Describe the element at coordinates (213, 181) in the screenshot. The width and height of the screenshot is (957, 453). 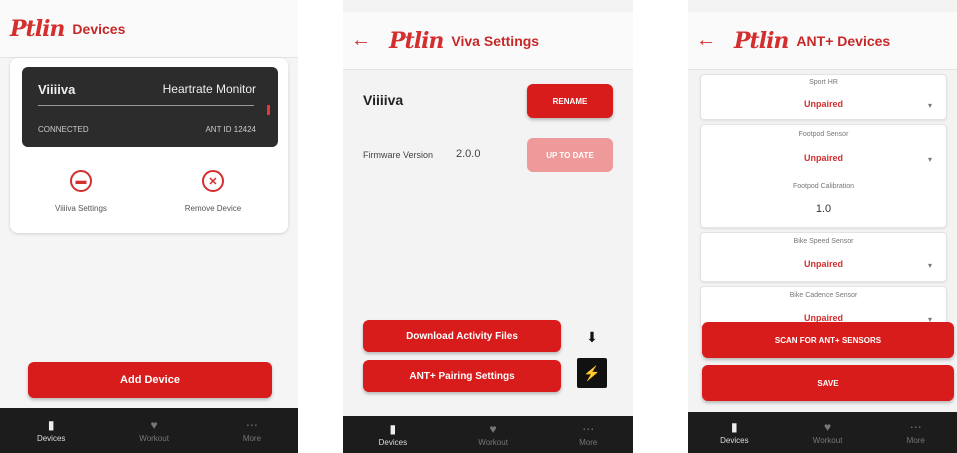
I see `remove-icon: ✕` at that location.